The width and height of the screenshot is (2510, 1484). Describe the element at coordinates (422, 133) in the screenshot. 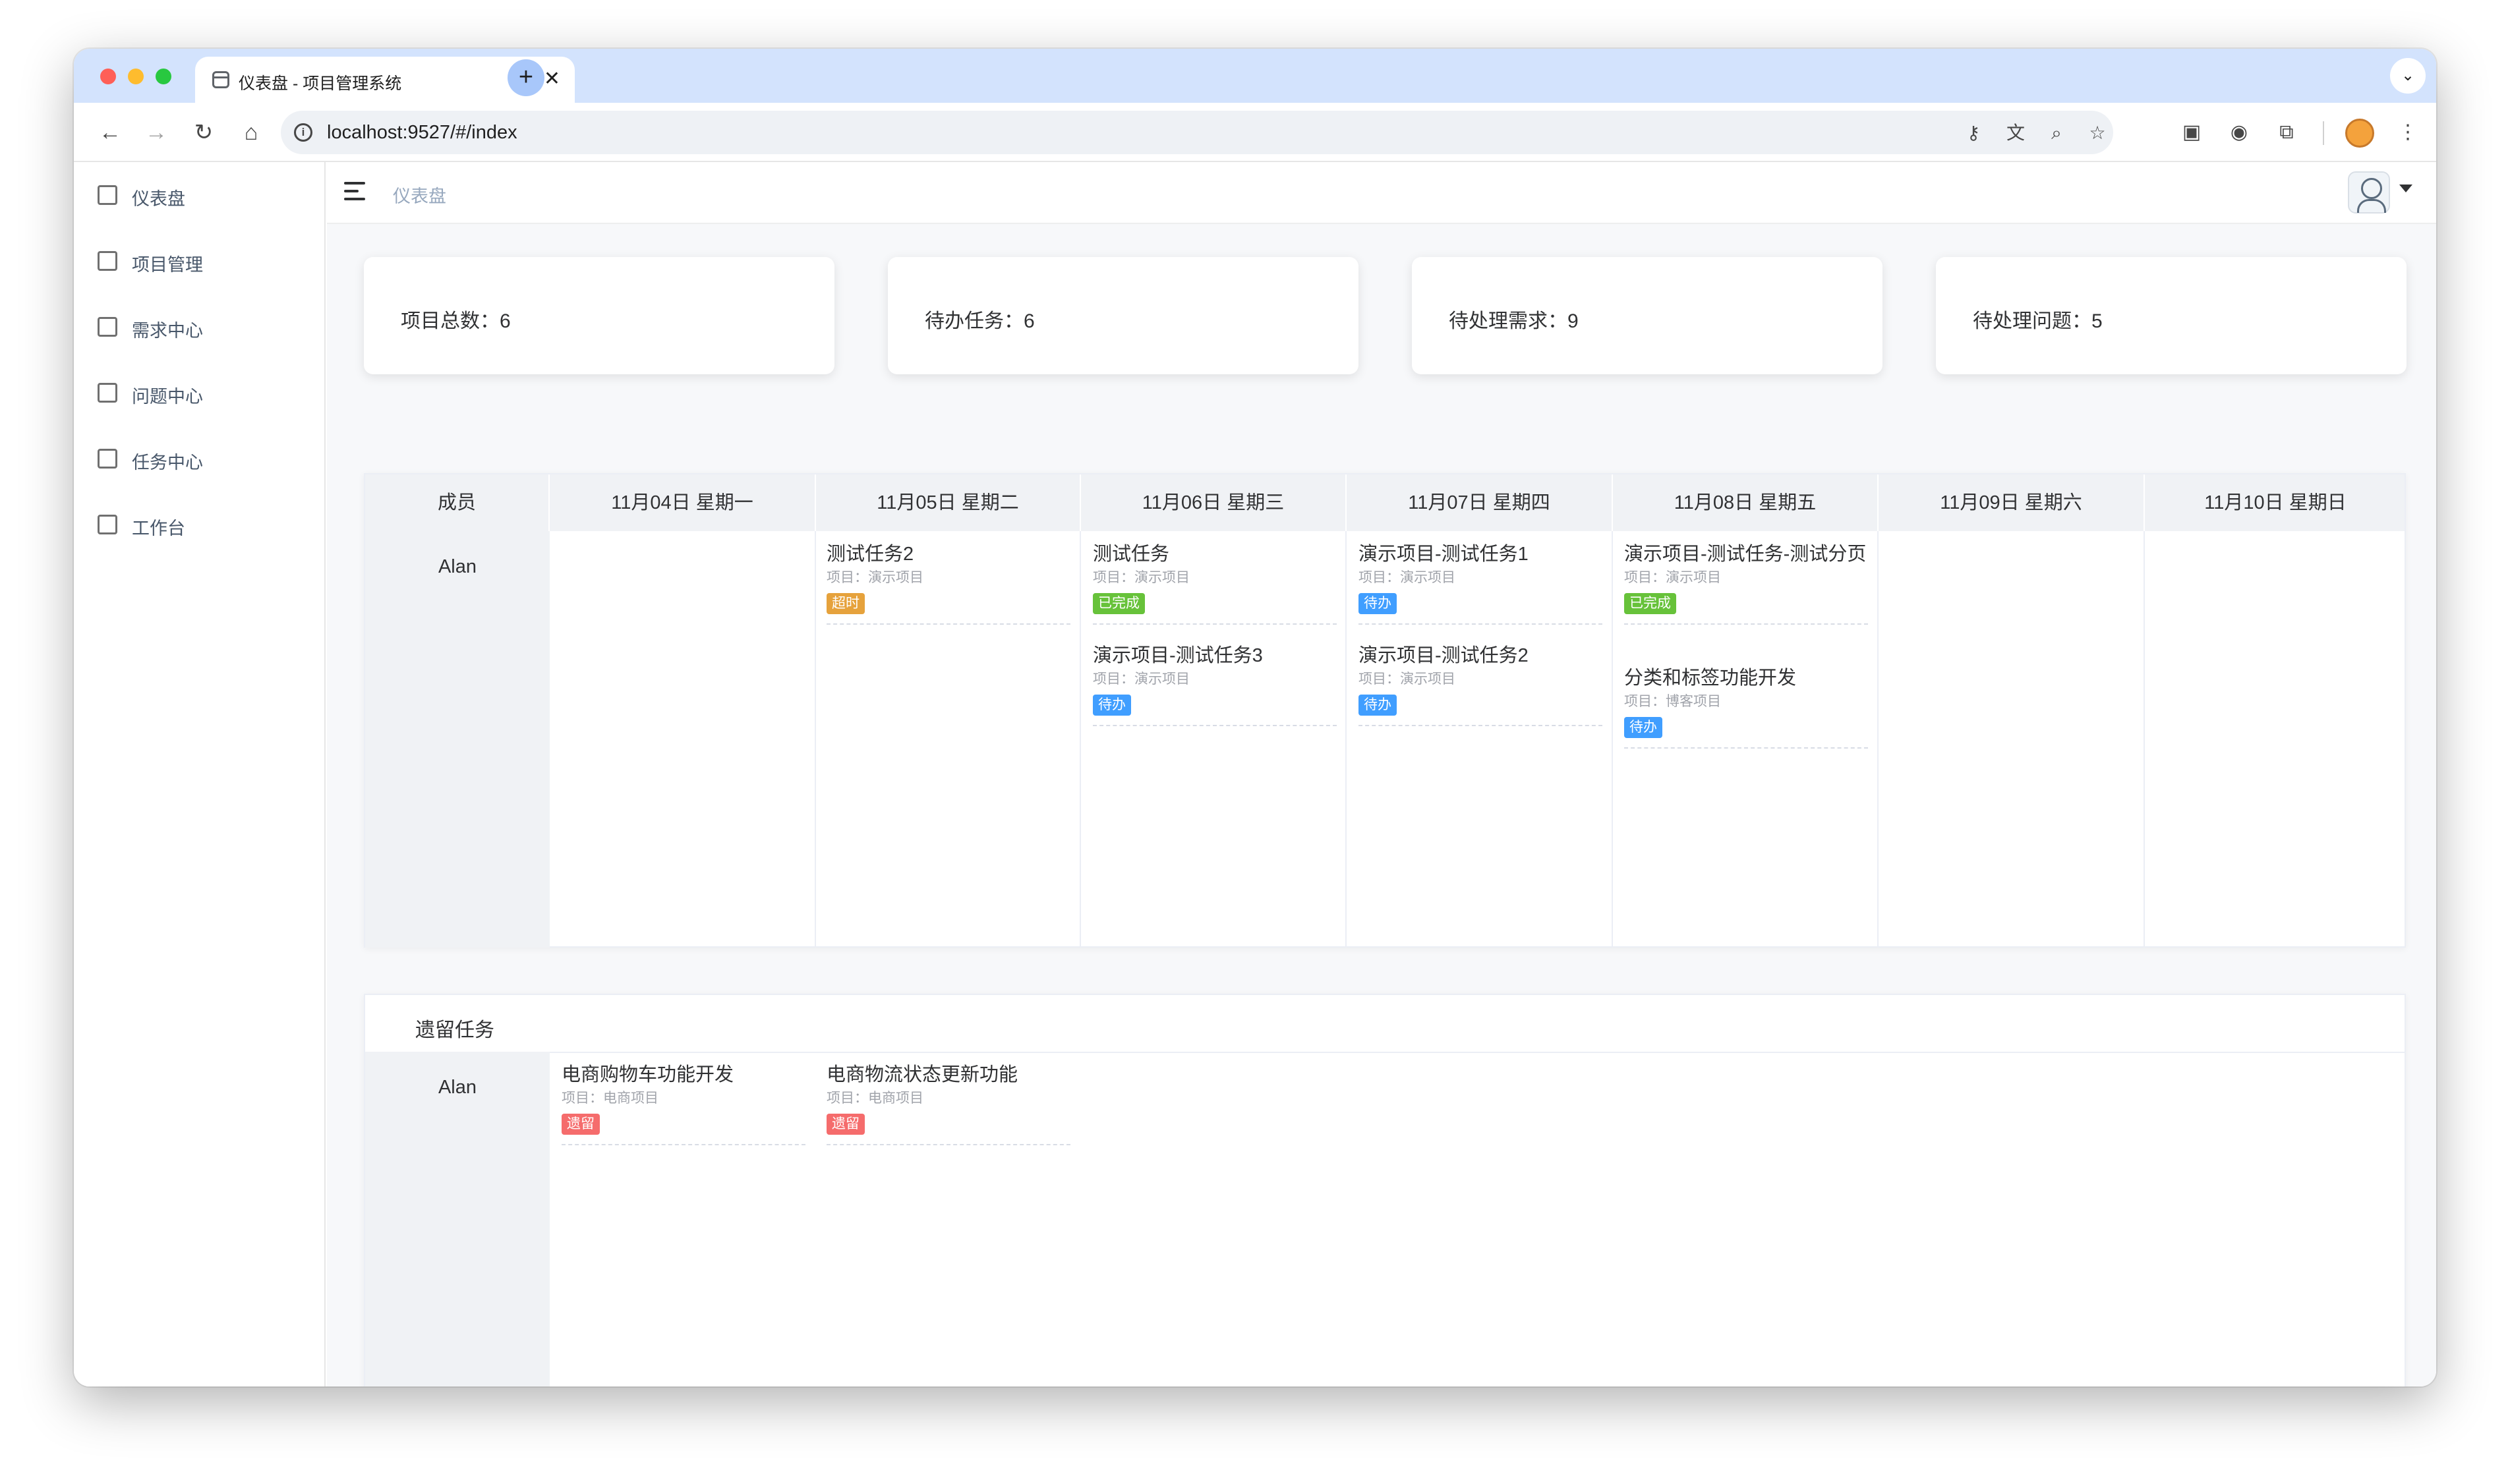

I see `url-text: localhost:9527/#/index` at that location.